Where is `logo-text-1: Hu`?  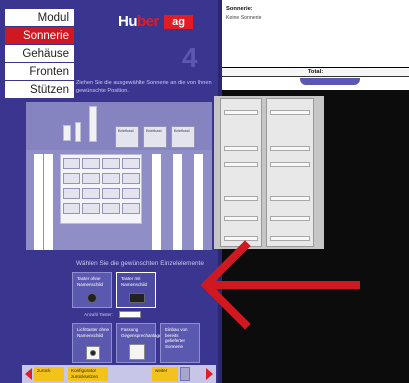
logo-text-1: Hu is located at coordinates (128, 21).